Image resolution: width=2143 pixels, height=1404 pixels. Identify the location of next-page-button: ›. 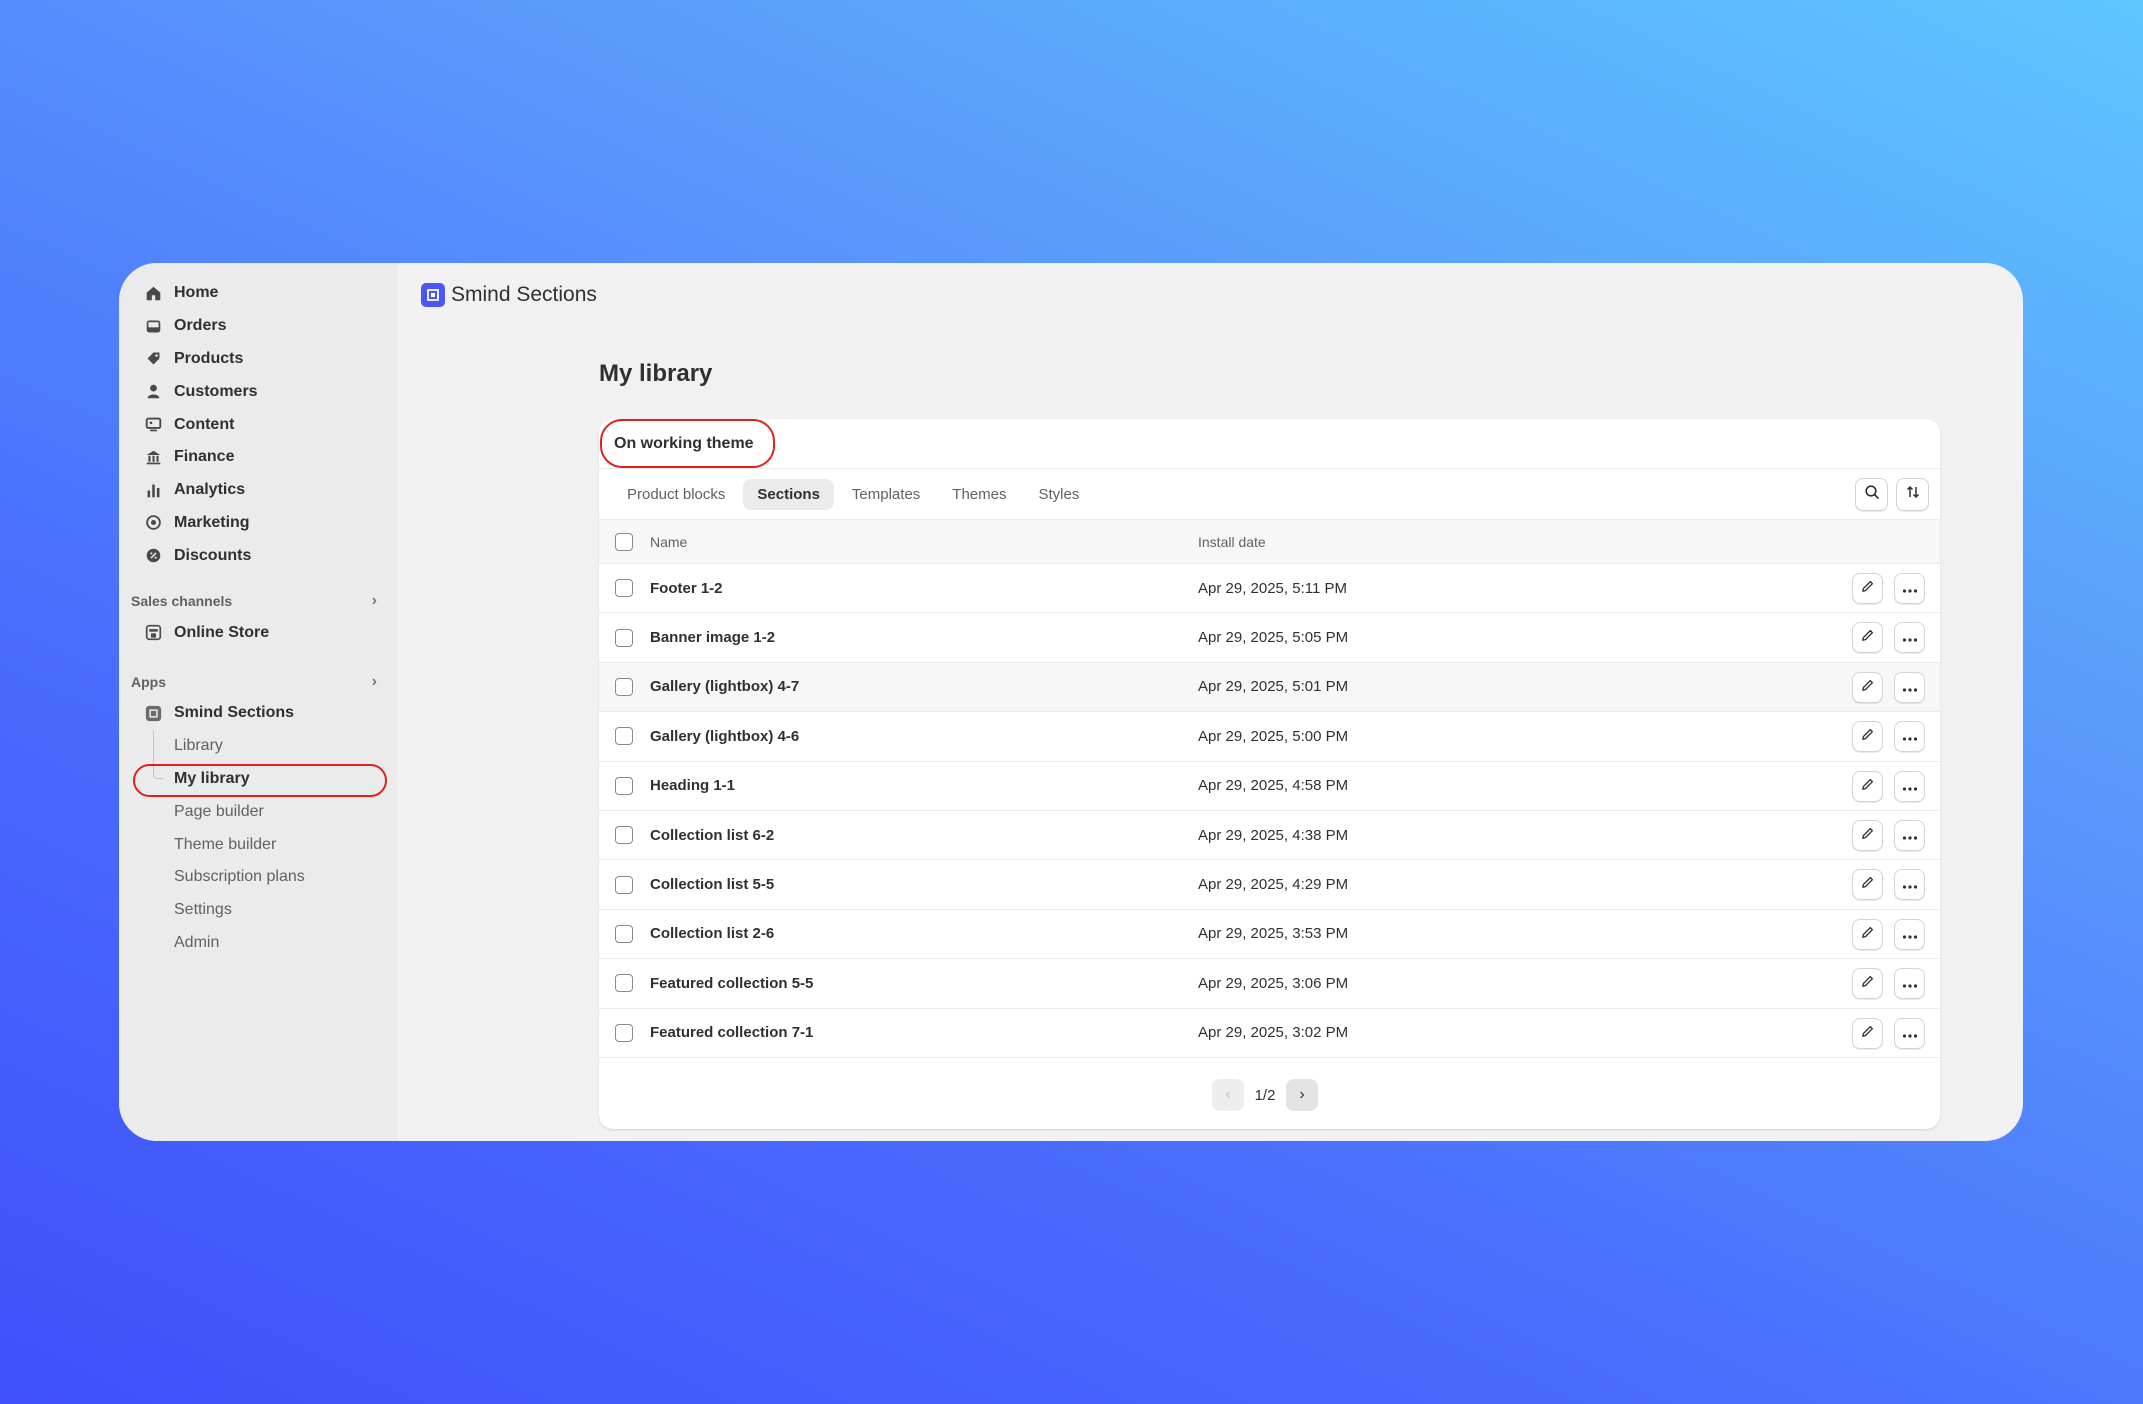
(1302, 1095).